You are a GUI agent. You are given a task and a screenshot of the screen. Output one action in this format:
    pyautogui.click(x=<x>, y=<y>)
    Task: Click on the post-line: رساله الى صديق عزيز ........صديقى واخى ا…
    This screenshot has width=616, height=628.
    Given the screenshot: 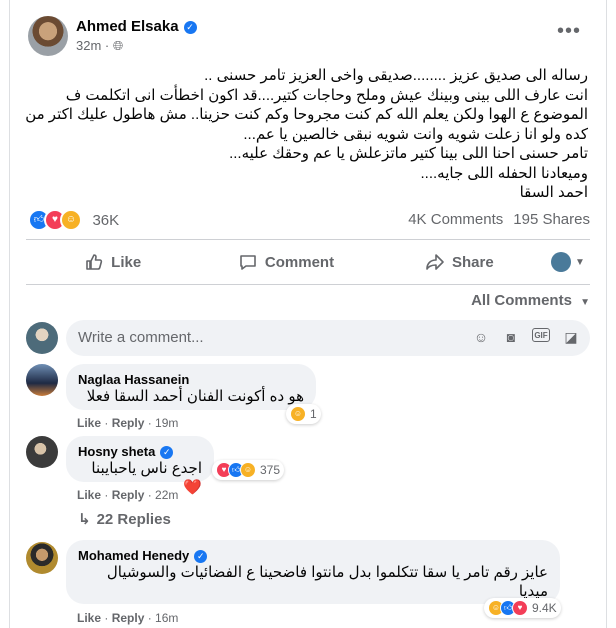 What is the action you would take?
    pyautogui.click(x=396, y=75)
    